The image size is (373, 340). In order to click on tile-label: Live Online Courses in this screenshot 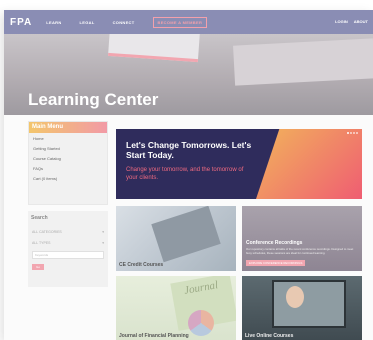, I will do `click(269, 336)`.